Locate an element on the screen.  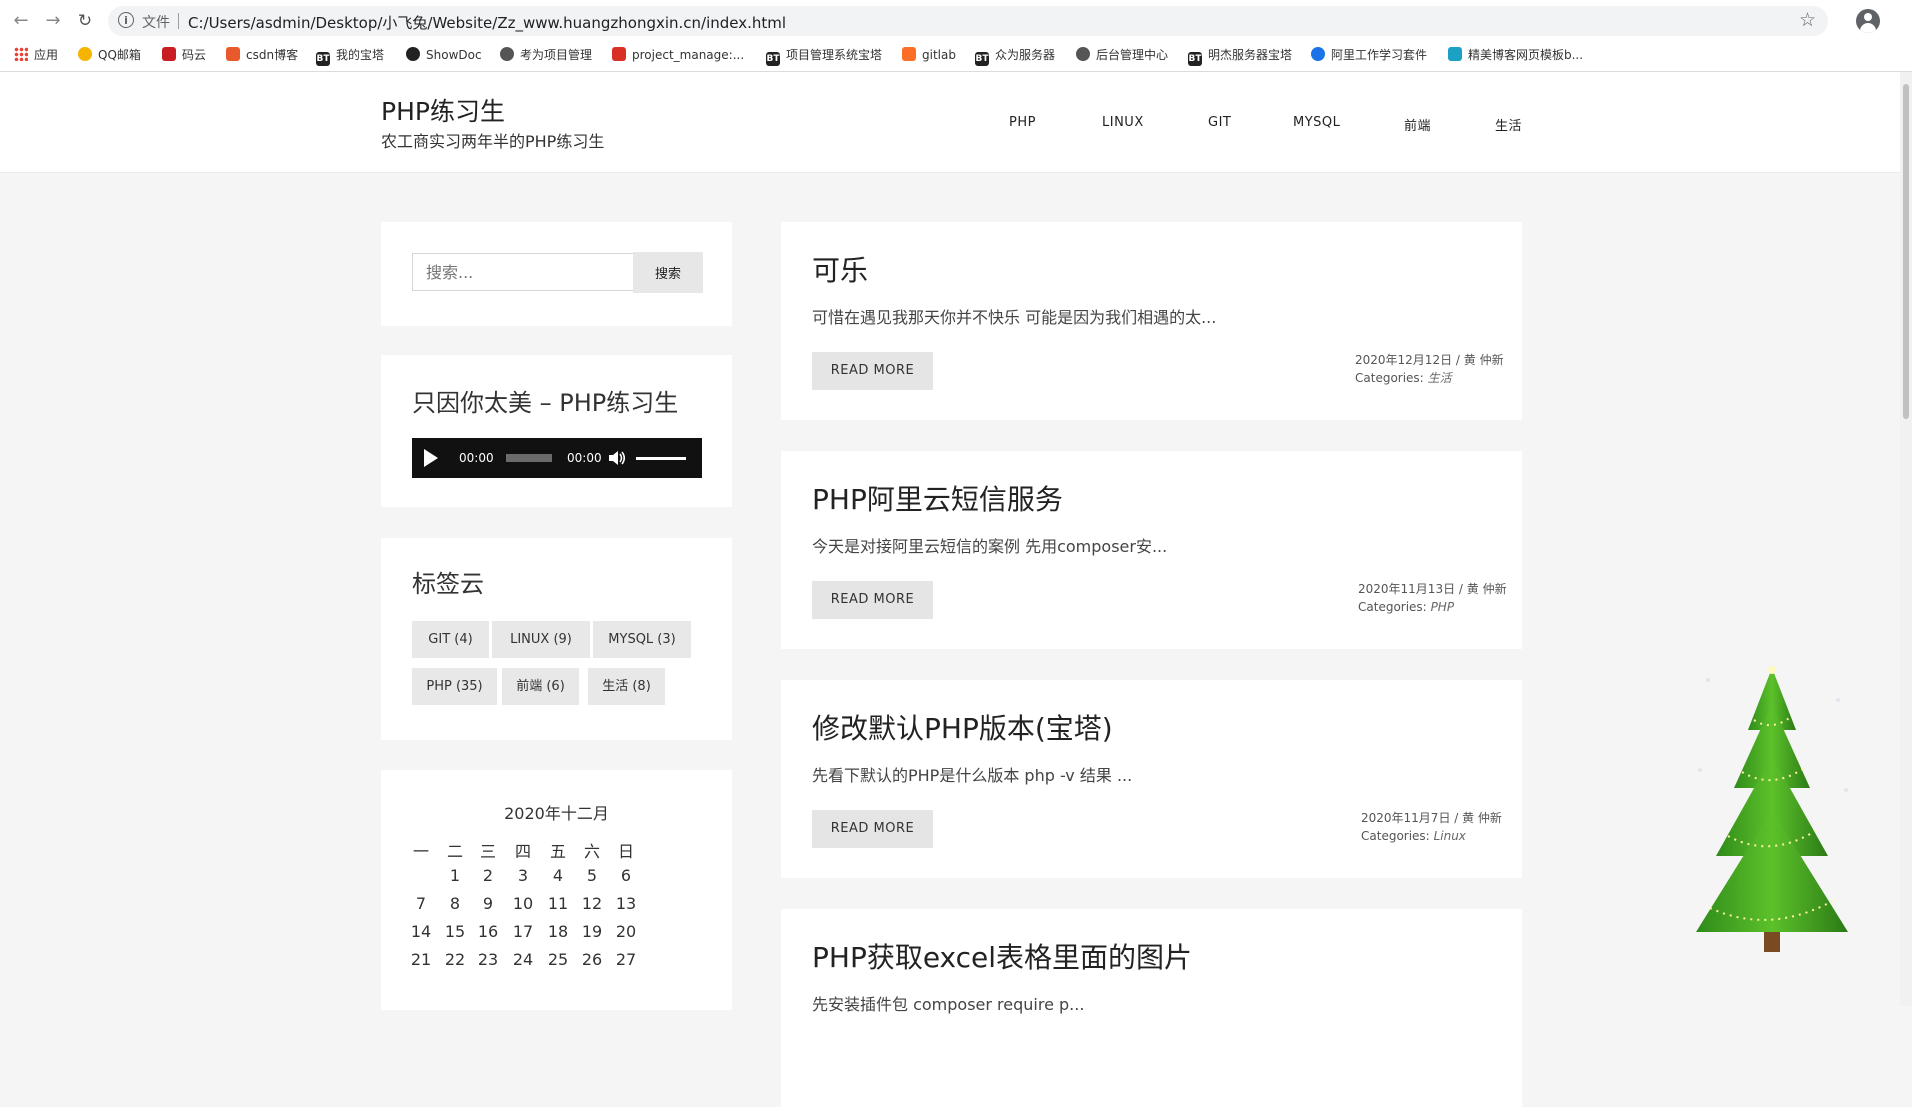
bookmark-label: 我的宝塔 is located at coordinates (360, 55).